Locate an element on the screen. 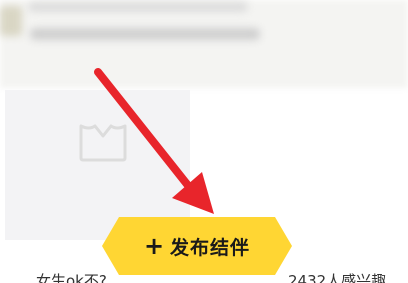 The image size is (408, 283). plus-icon: + is located at coordinates (154, 246).